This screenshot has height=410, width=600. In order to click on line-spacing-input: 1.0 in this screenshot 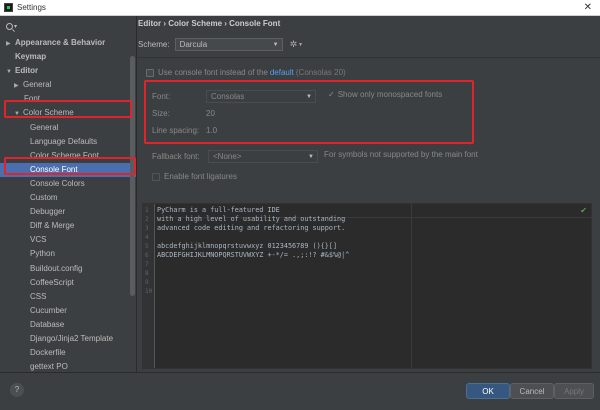, I will do `click(211, 130)`.